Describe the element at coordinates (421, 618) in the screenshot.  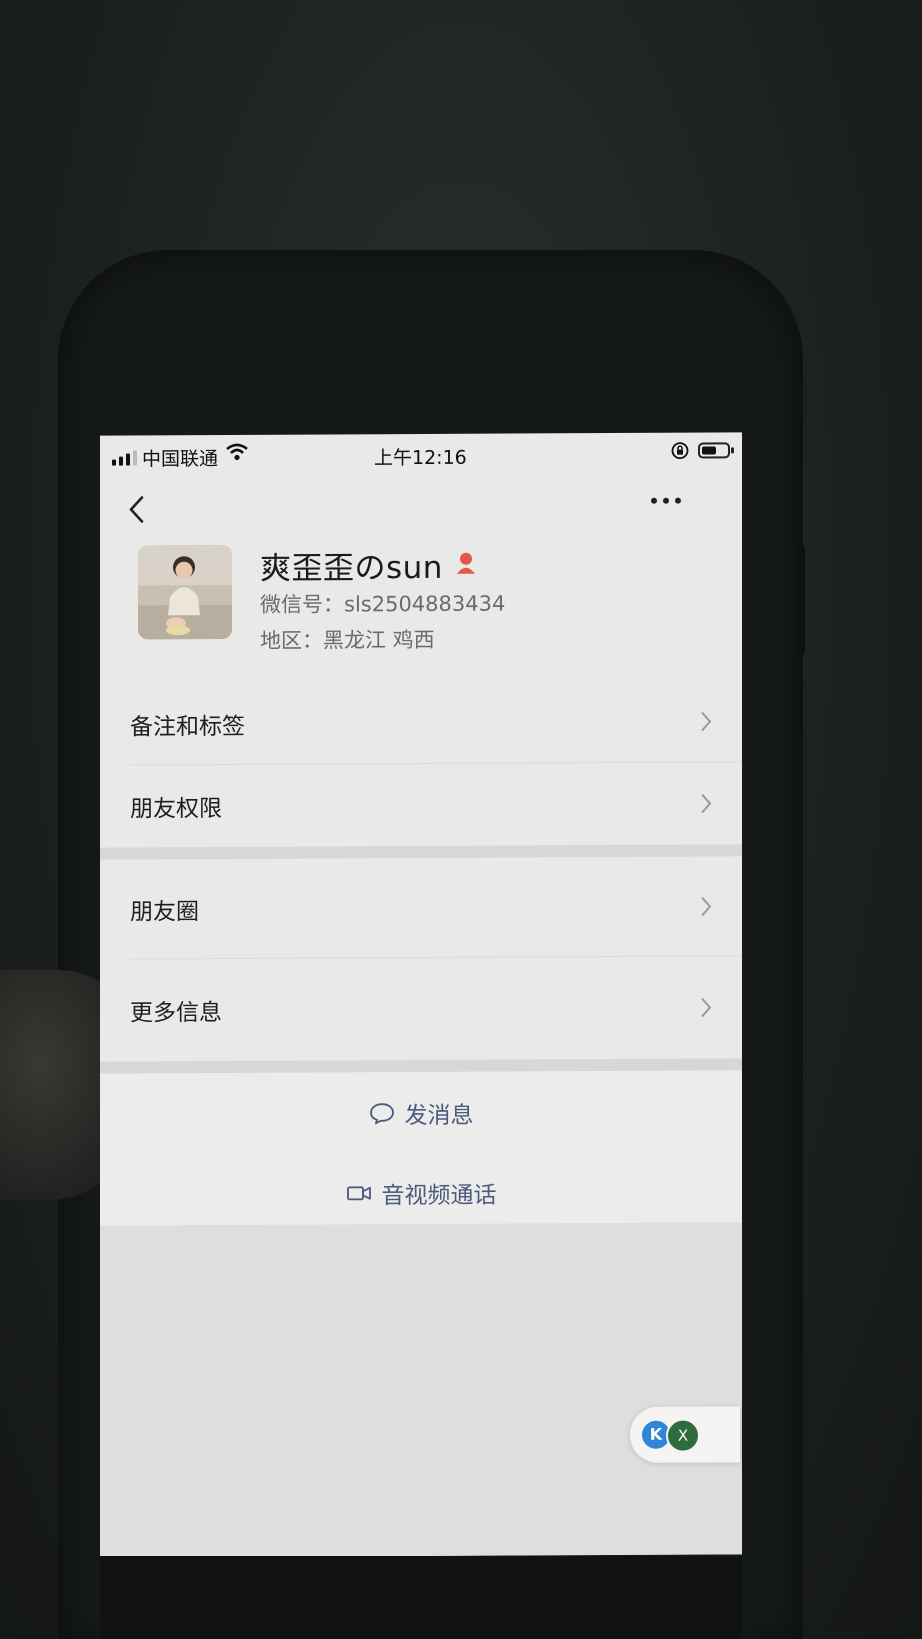
I see `profile-header: 爽歪歪のsun 微信号：sls2504883434 地区：黑龙江 鸡西` at that location.